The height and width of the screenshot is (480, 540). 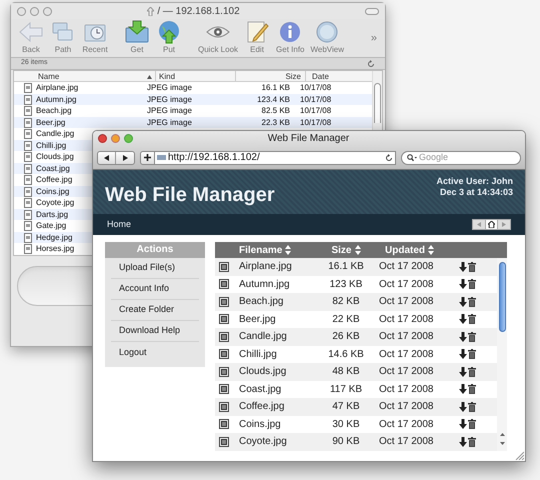 I want to click on toolbar-toggle-button, so click(x=372, y=11).